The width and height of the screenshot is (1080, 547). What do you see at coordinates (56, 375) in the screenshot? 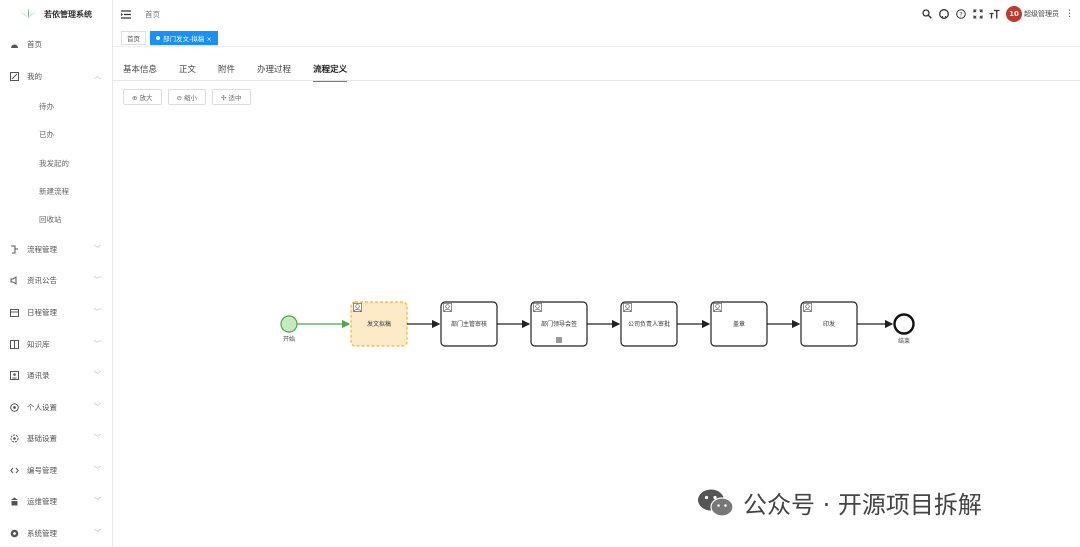
I see `sidebar-item-contacts: 通讯录 ﹀` at bounding box center [56, 375].